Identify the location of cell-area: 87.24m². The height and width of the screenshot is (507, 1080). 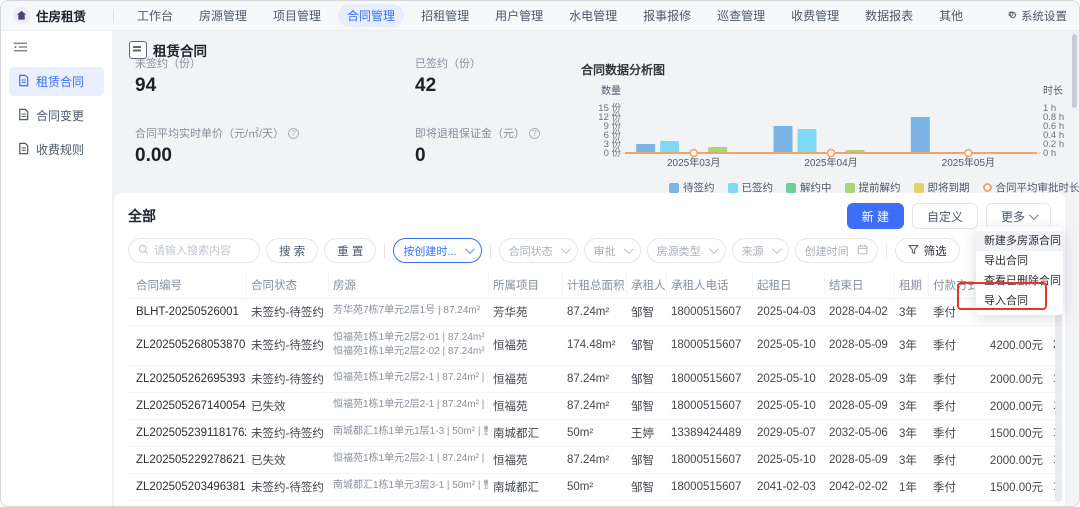
(594, 460).